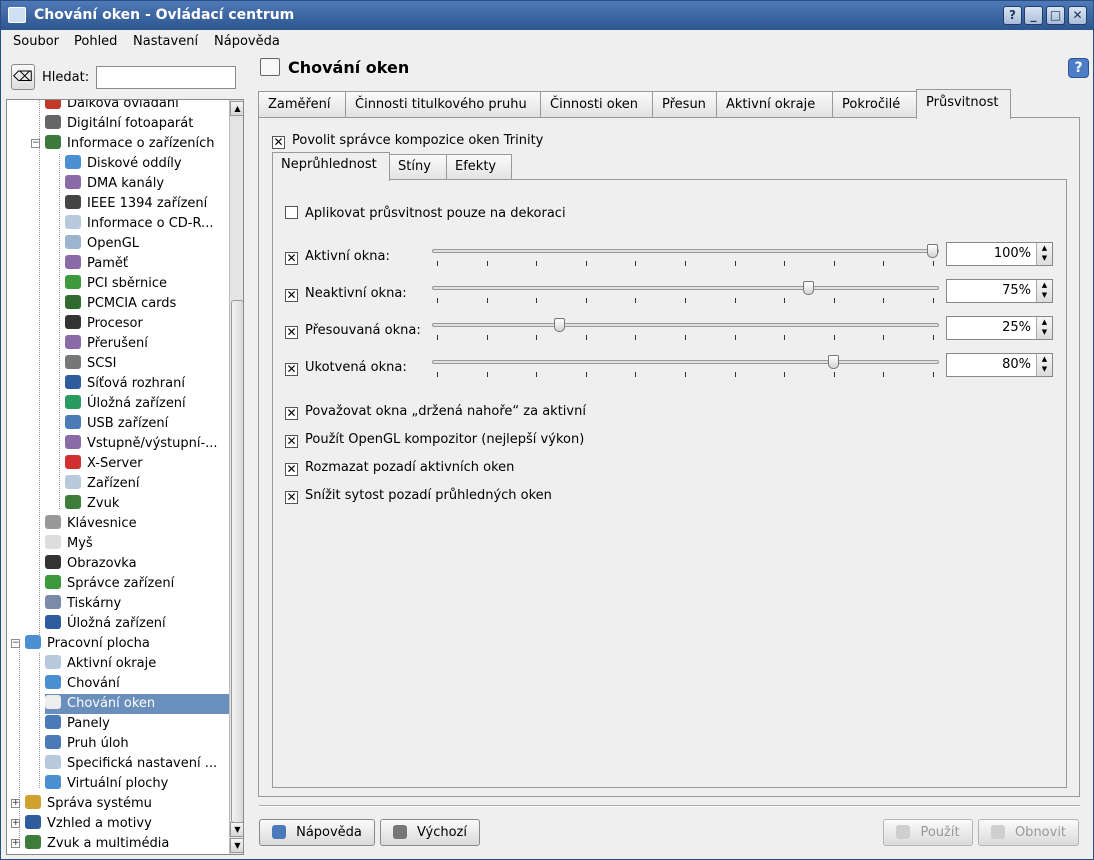  What do you see at coordinates (346, 294) in the screenshot?
I see `slider-row-1: ✕ Neaktivní okna:` at bounding box center [346, 294].